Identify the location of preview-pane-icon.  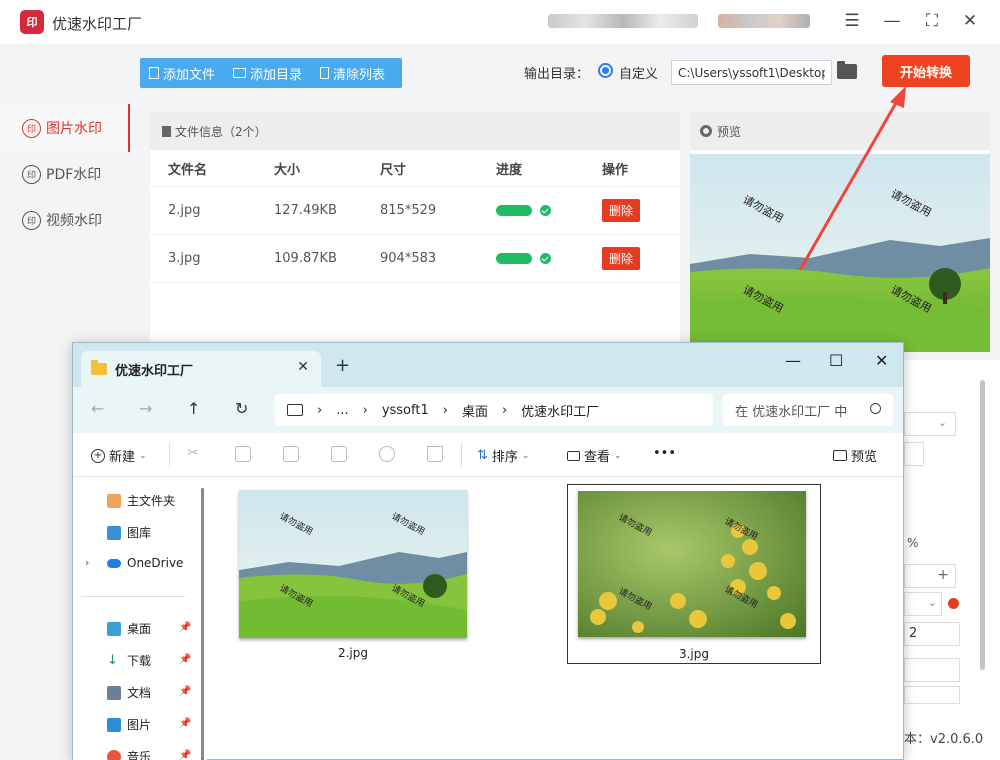
(840, 455).